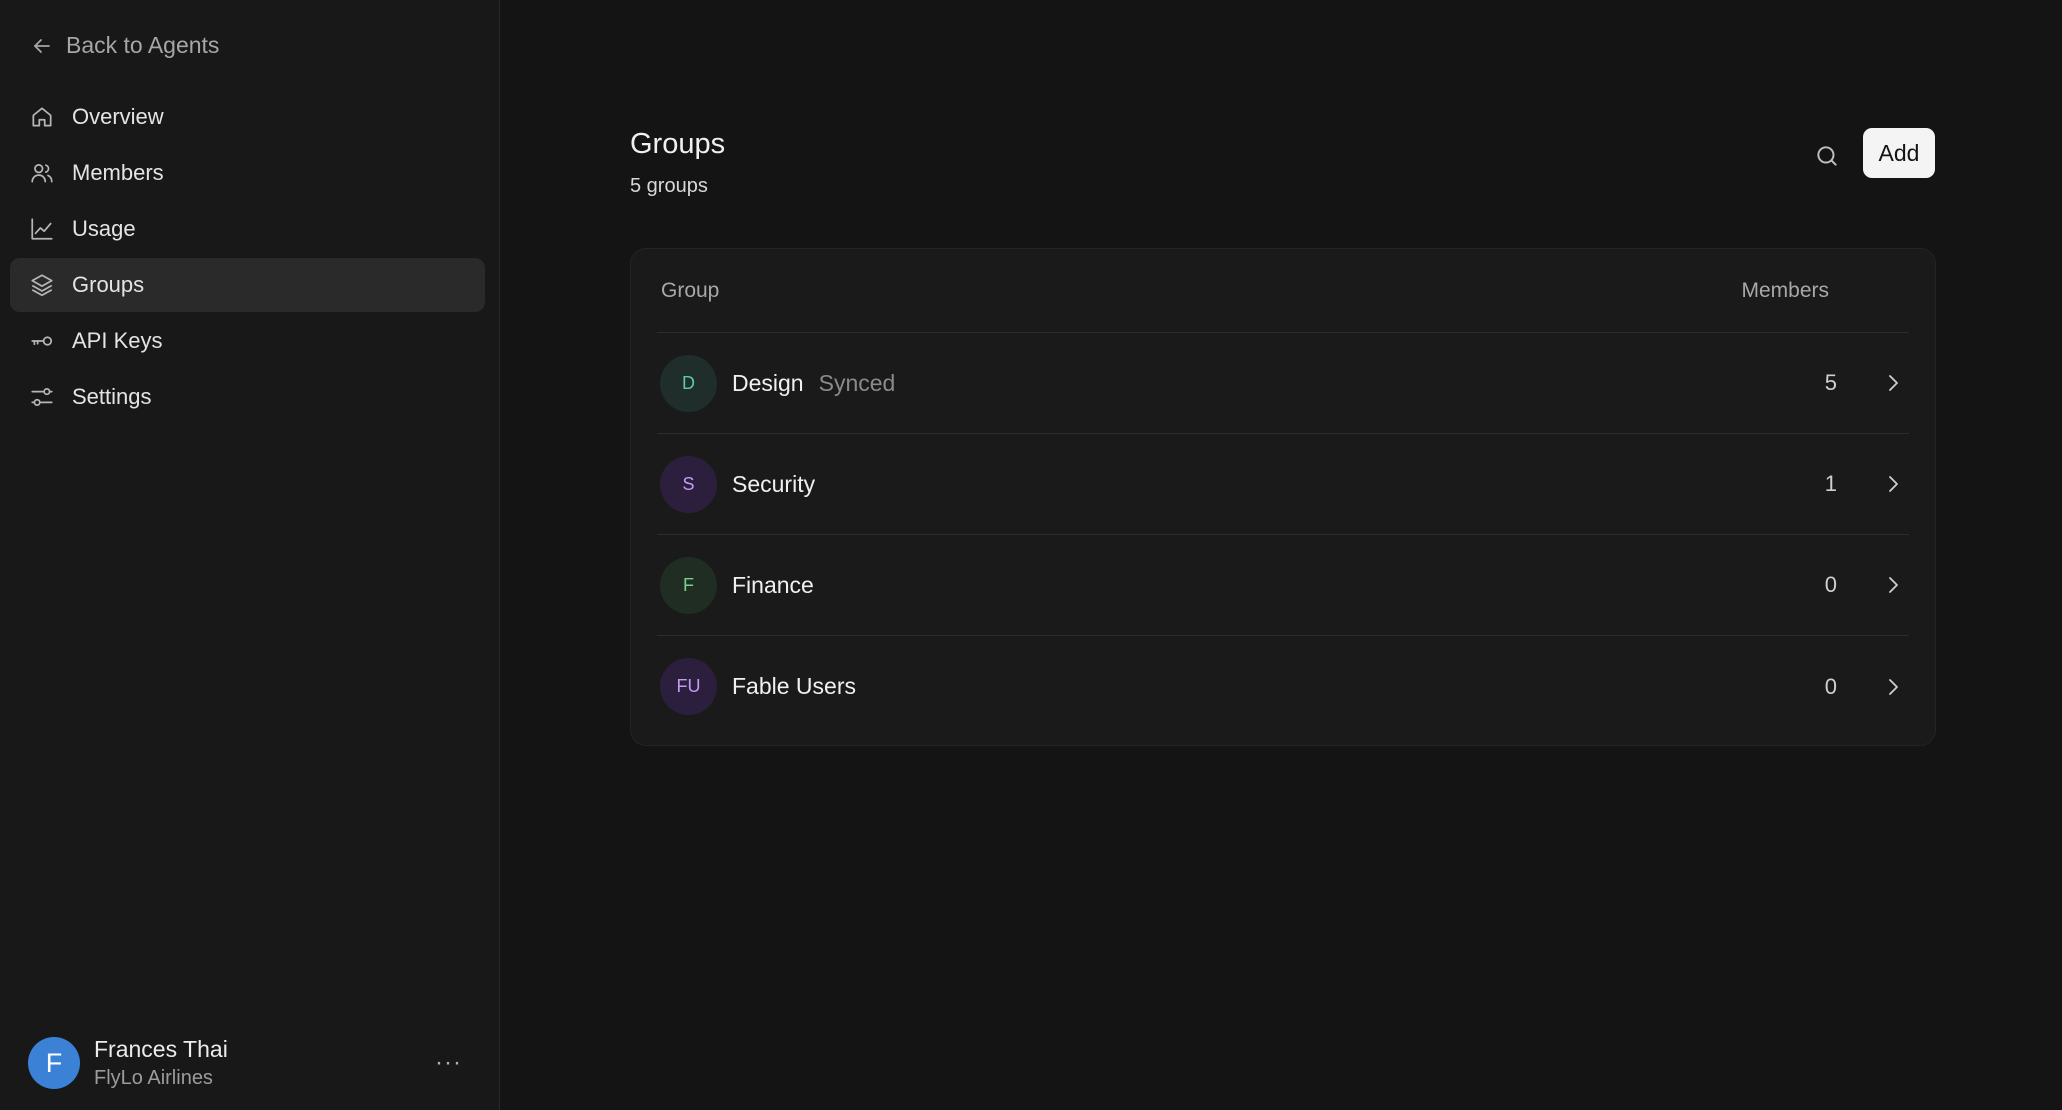 Image resolution: width=2062 pixels, height=1110 pixels. I want to click on more-options-button: ···, so click(448, 1063).